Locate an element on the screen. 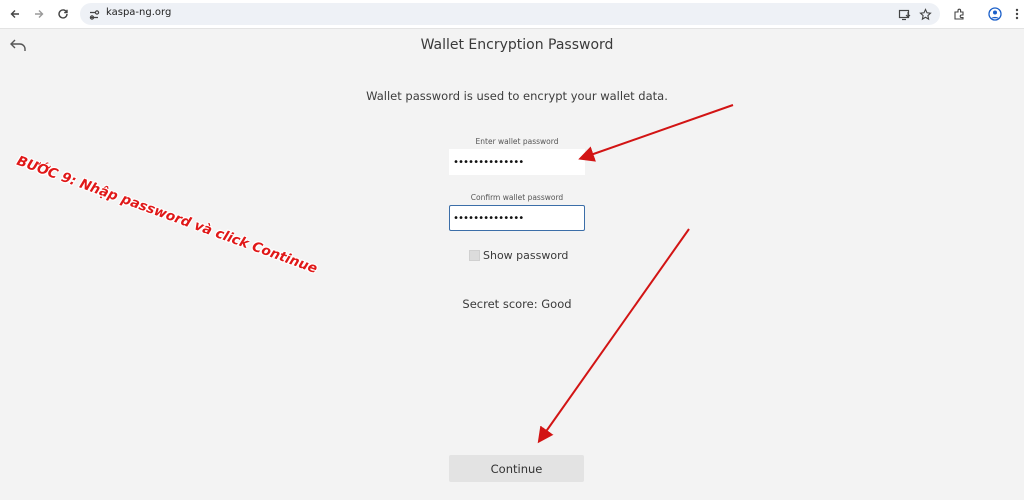  forward-arrow-icon is located at coordinates (39, 14).